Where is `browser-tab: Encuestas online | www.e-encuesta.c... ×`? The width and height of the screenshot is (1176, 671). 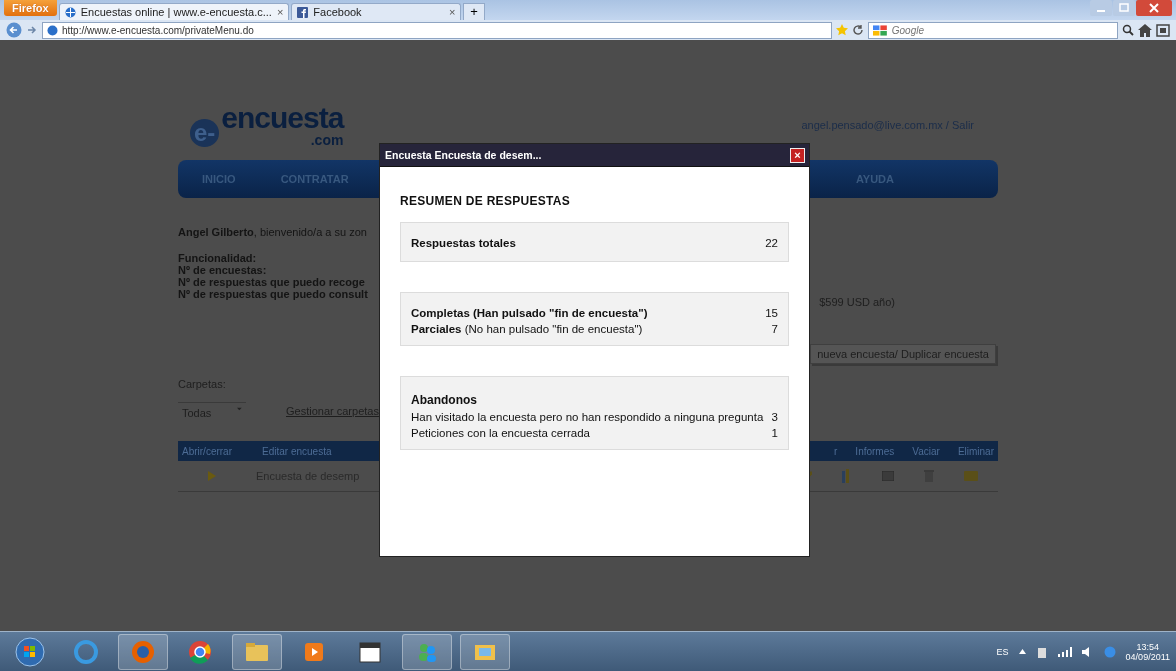
browser-tab: Encuestas online | www.e-encuesta.c... × is located at coordinates (174, 11).